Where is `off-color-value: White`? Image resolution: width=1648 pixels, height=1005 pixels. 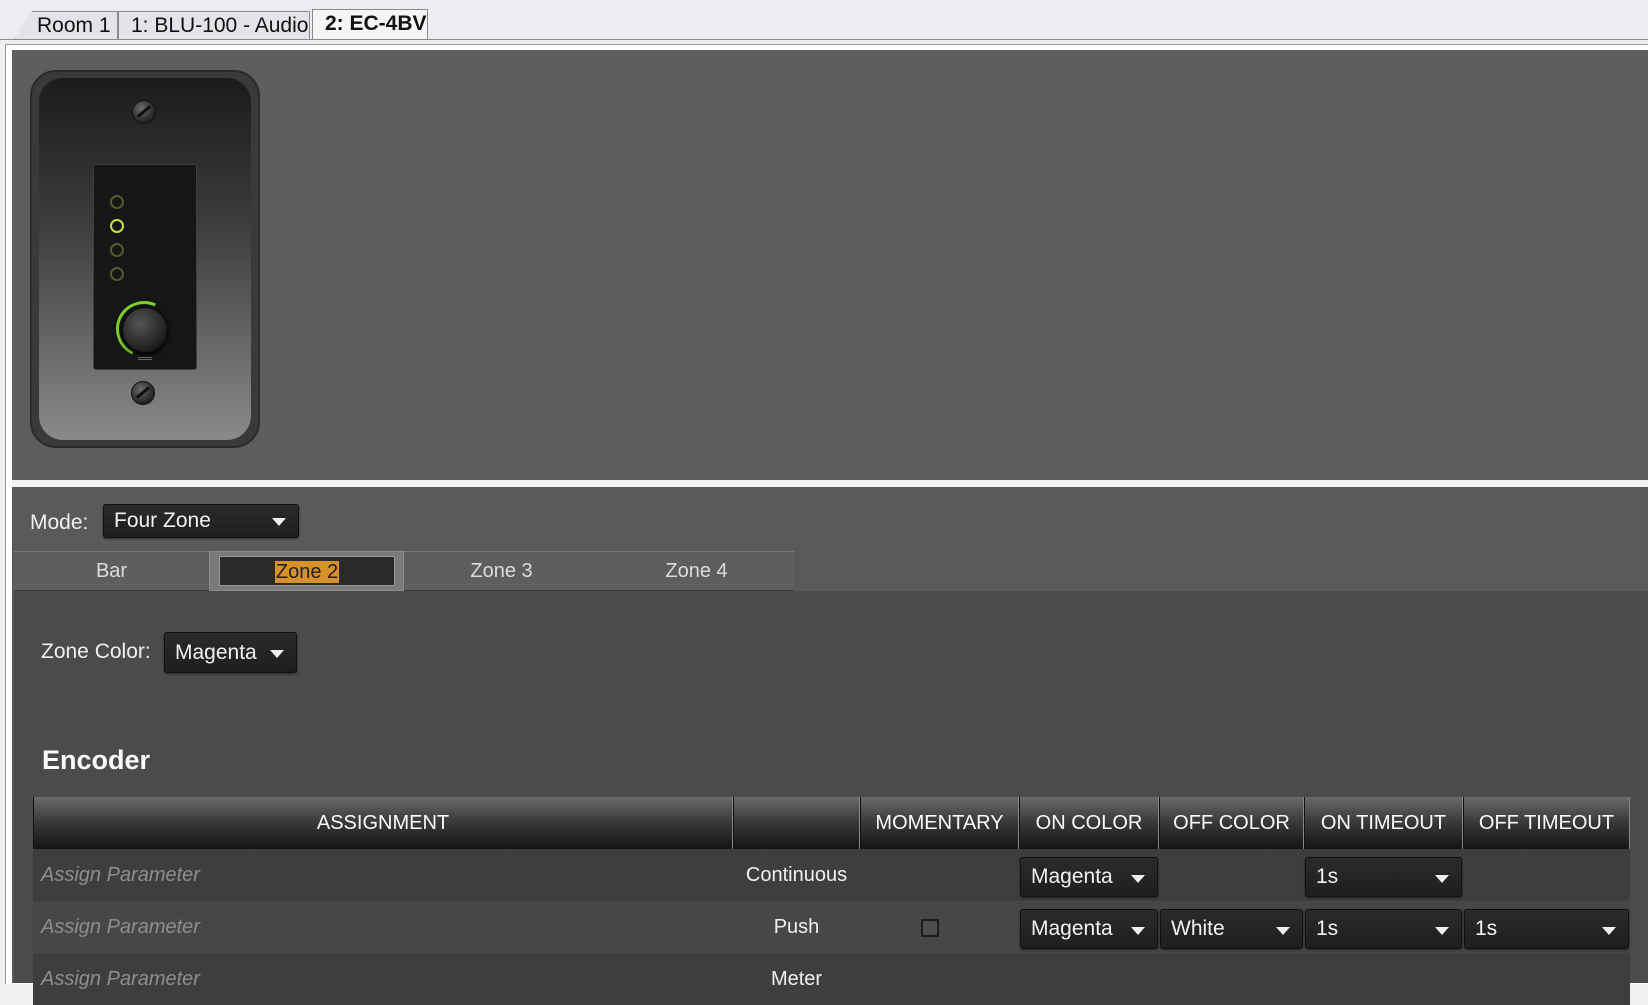
off-color-value: White is located at coordinates (1198, 928).